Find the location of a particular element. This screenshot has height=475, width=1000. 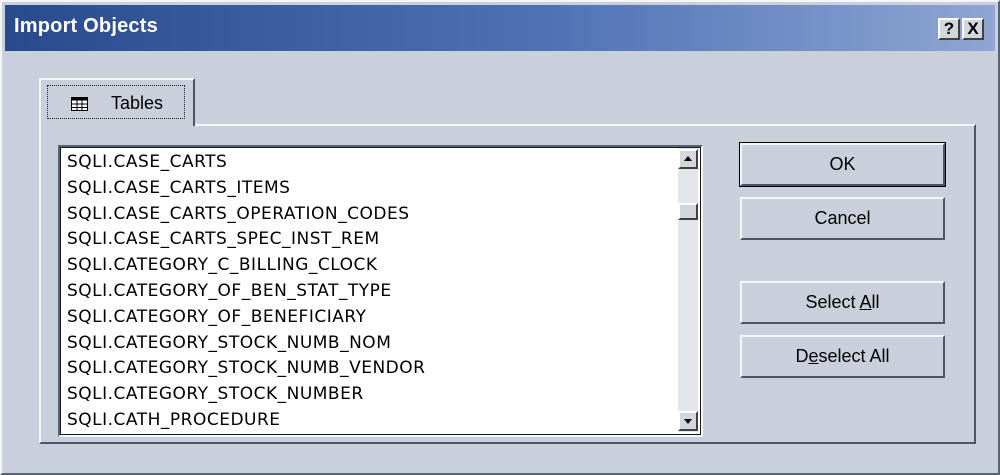

select-all-mnemonic: A is located at coordinates (865, 302).